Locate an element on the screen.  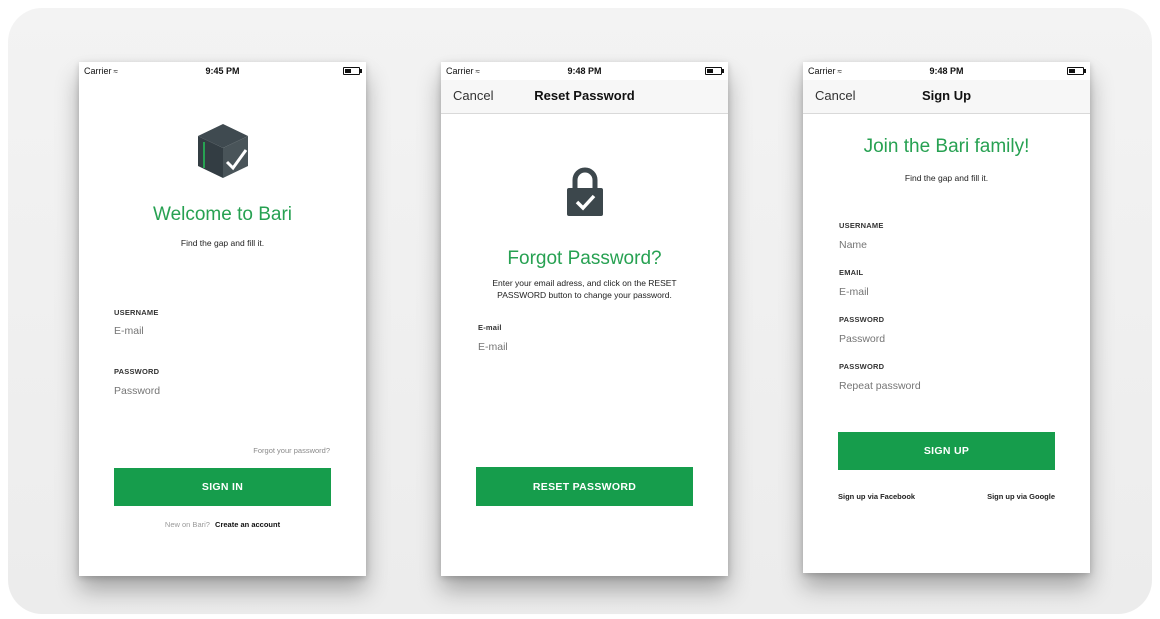
join-title: Join the Bari family! is located at coordinates (946, 146).